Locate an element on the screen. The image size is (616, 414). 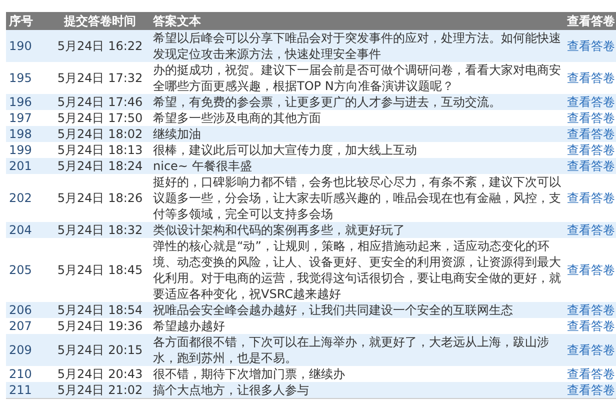
table-cell: 207 is located at coordinates (28, 326).